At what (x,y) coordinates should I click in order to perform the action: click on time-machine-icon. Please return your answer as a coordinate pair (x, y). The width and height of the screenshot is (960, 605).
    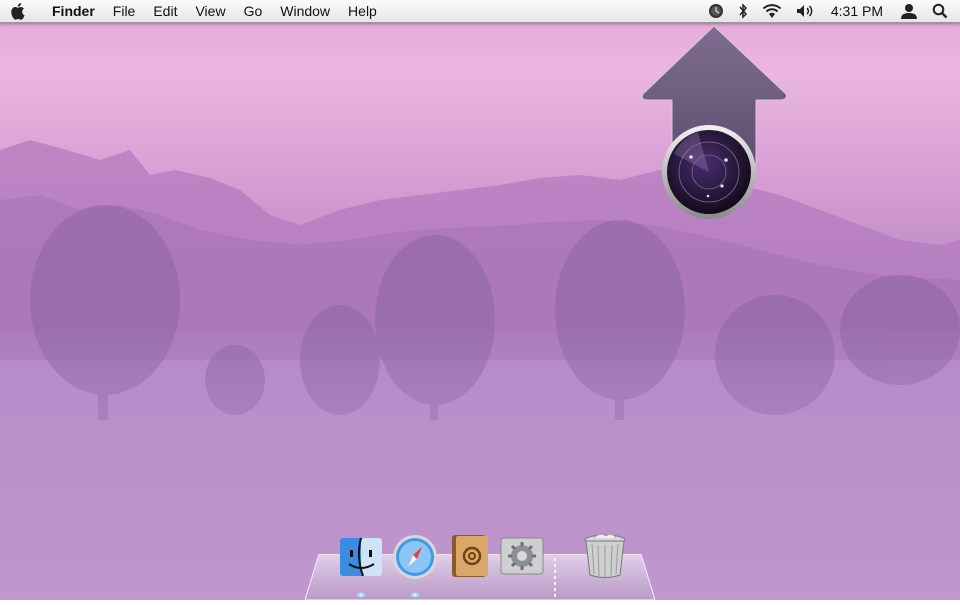
    Looking at the image, I should click on (716, 11).